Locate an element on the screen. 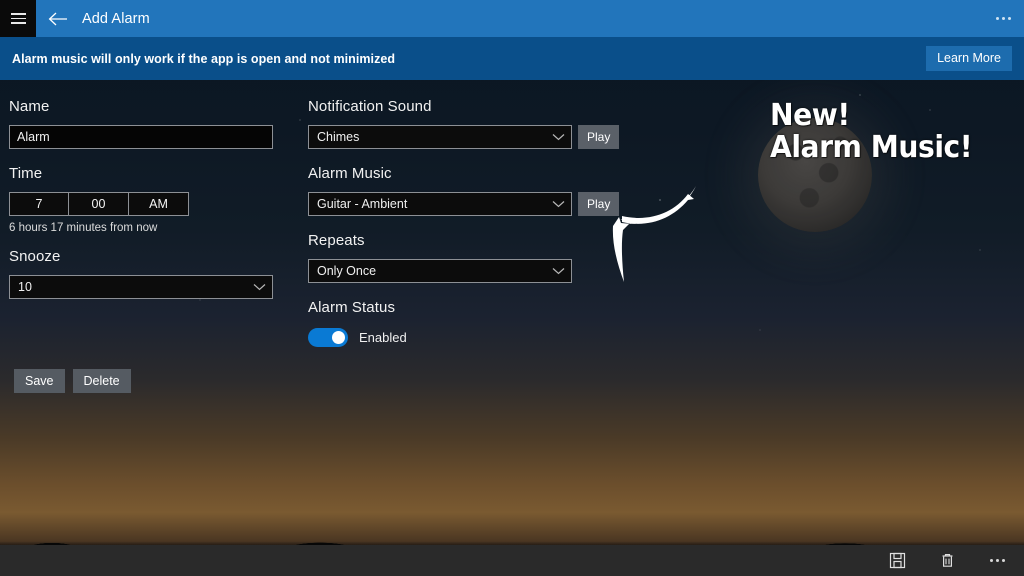 The height and width of the screenshot is (576, 1024). time-picker: 7 00 AM is located at coordinates (99, 204).